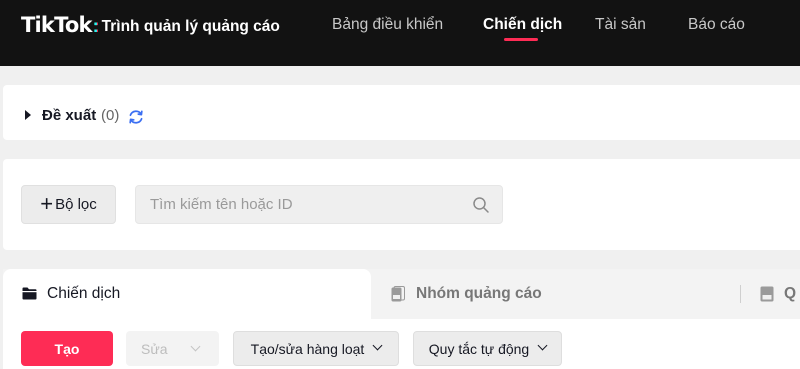 This screenshot has height=369, width=800. I want to click on automated-rules-label: Quy tắc tự động, so click(479, 348).